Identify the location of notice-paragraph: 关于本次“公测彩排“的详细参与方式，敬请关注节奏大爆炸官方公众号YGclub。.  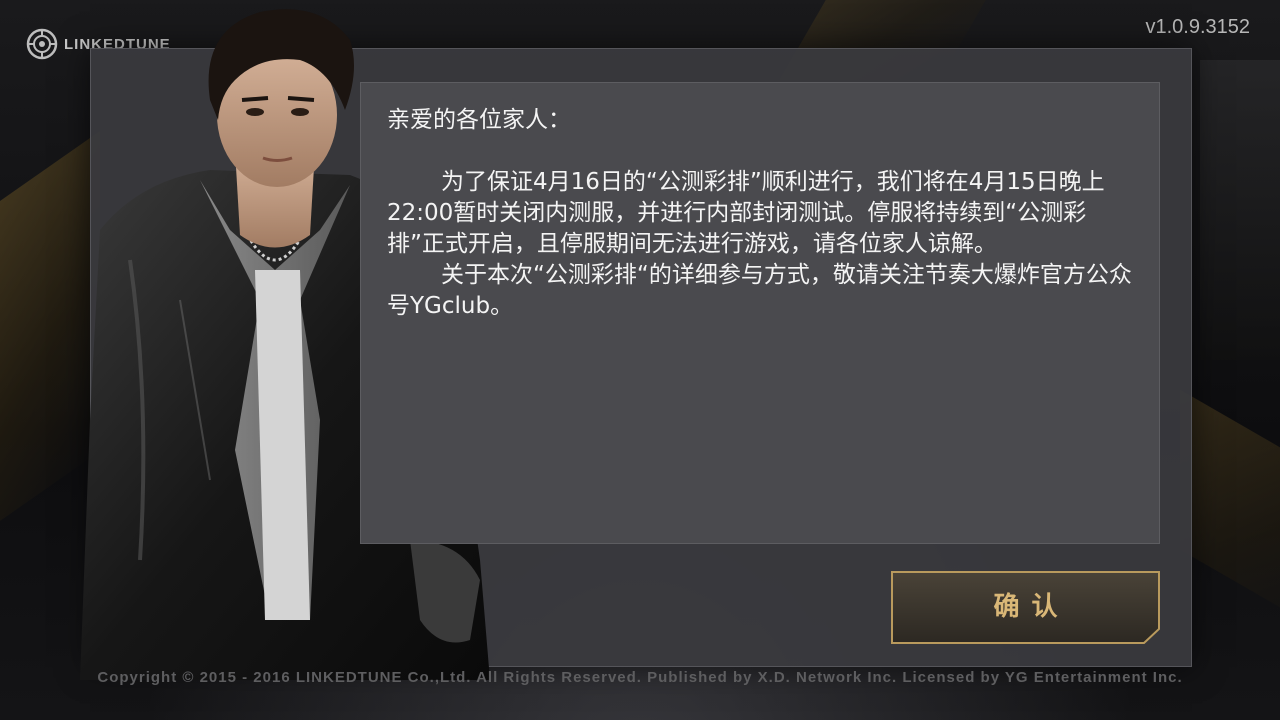
(759, 290).